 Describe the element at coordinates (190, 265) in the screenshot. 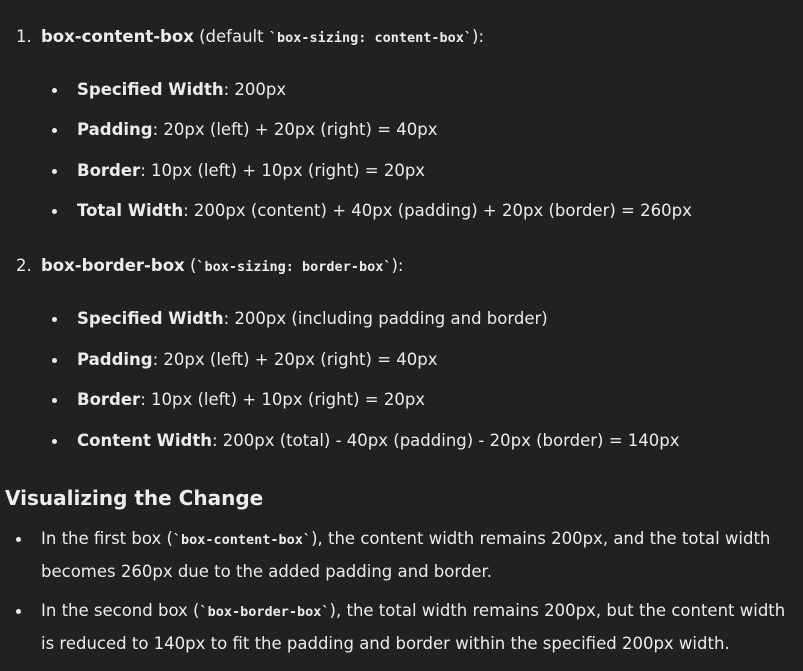

I see `step-title-pre: (` at that location.